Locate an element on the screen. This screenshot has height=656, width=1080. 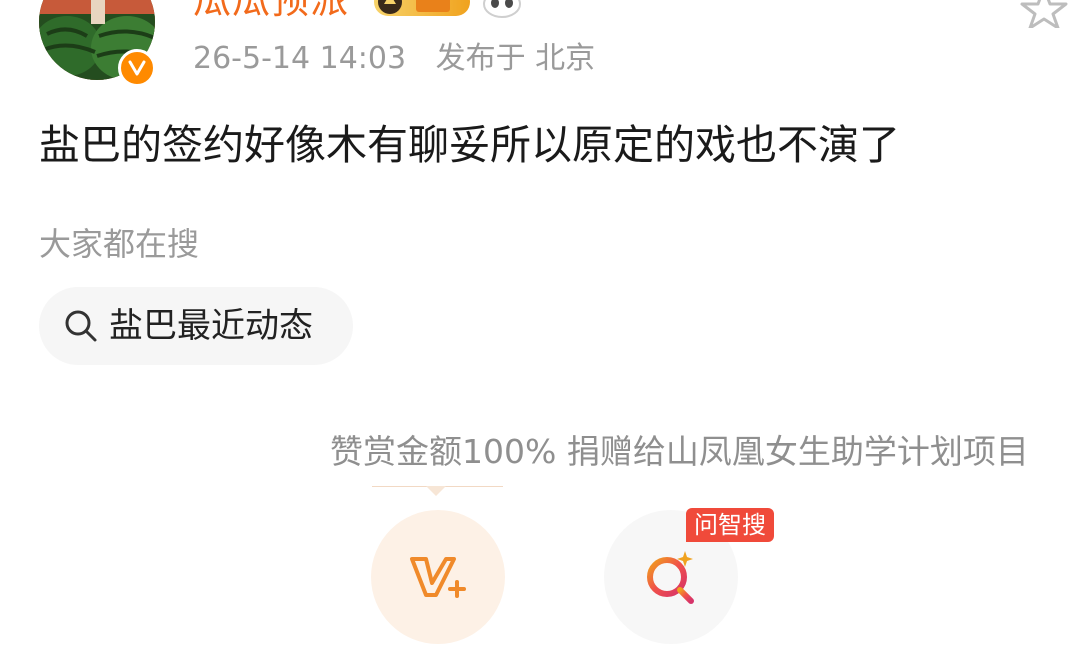
post-meta: 26-5-14 14:03 发布于 北京 is located at coordinates (394, 59).